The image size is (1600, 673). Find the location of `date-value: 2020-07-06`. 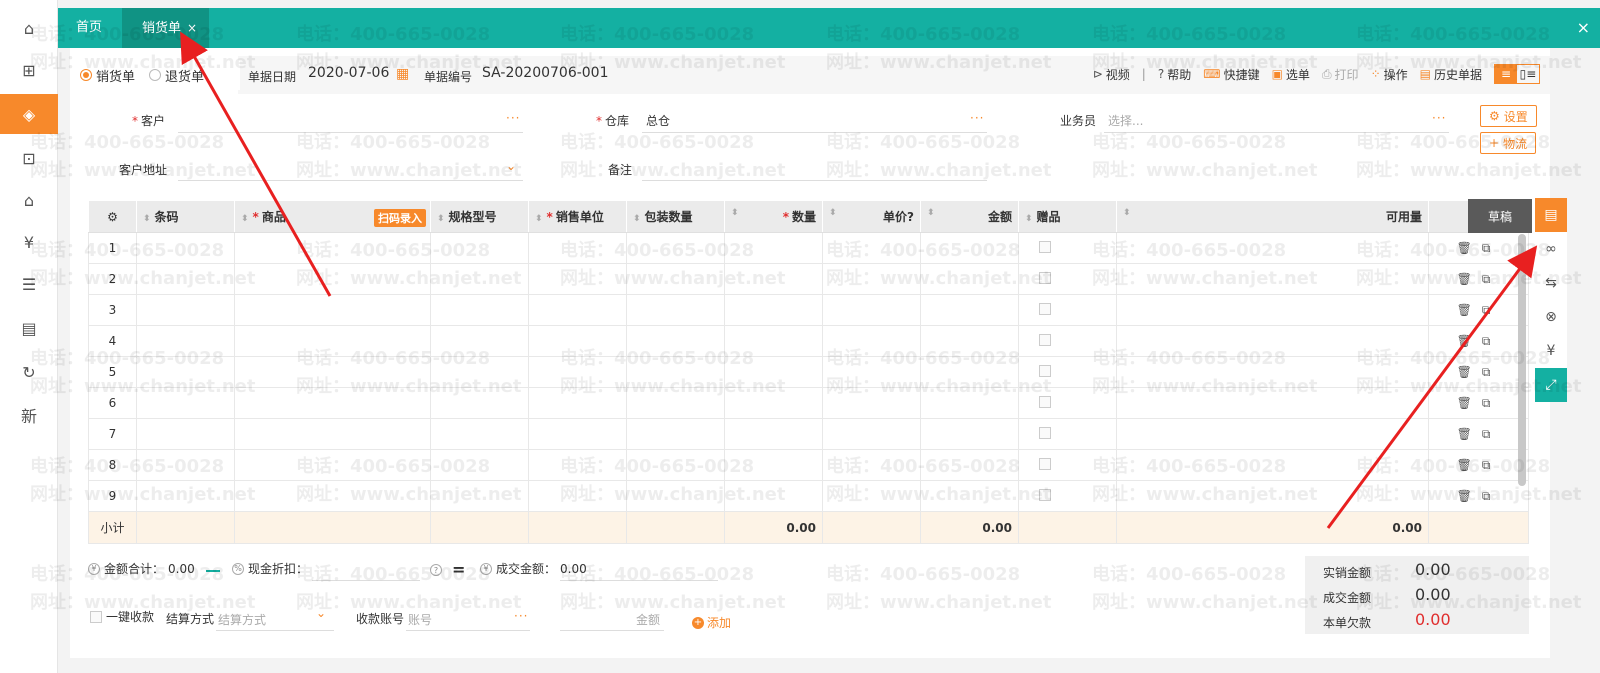

date-value: 2020-07-06 is located at coordinates (348, 73).